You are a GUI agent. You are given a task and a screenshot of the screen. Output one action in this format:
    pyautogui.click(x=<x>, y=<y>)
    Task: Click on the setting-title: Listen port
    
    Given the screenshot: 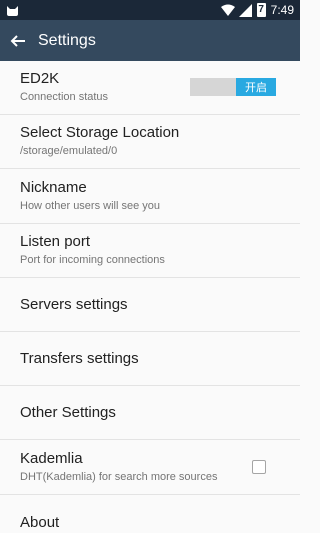 What is the action you would take?
    pyautogui.click(x=55, y=241)
    